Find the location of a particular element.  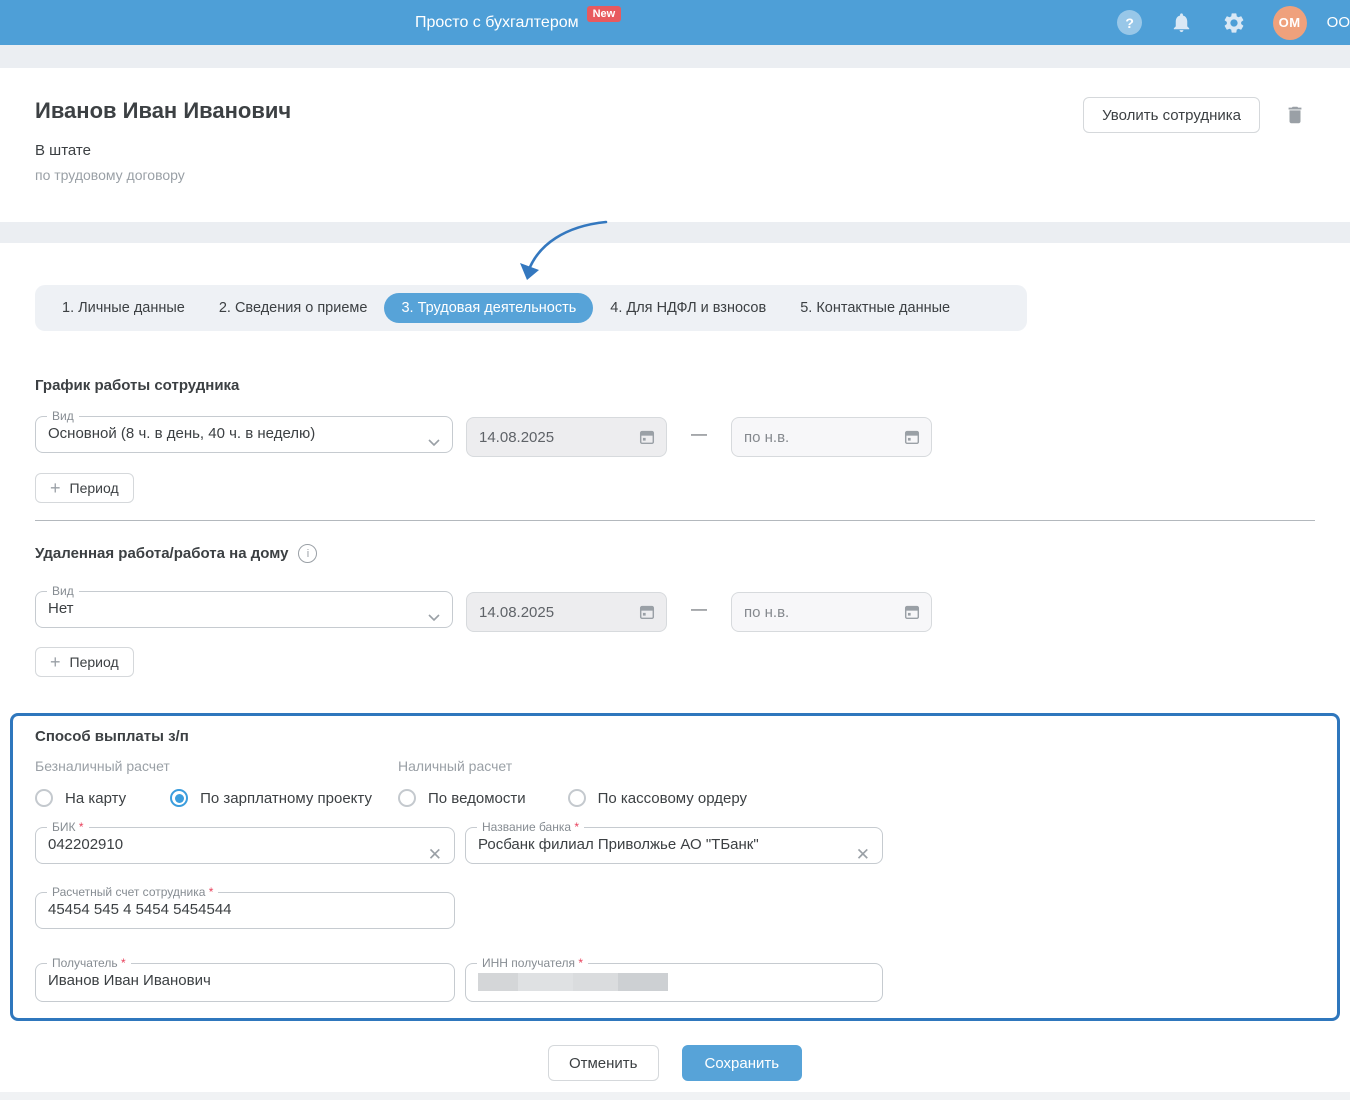

employee-substatus: по трудовому договору is located at coordinates (110, 175).